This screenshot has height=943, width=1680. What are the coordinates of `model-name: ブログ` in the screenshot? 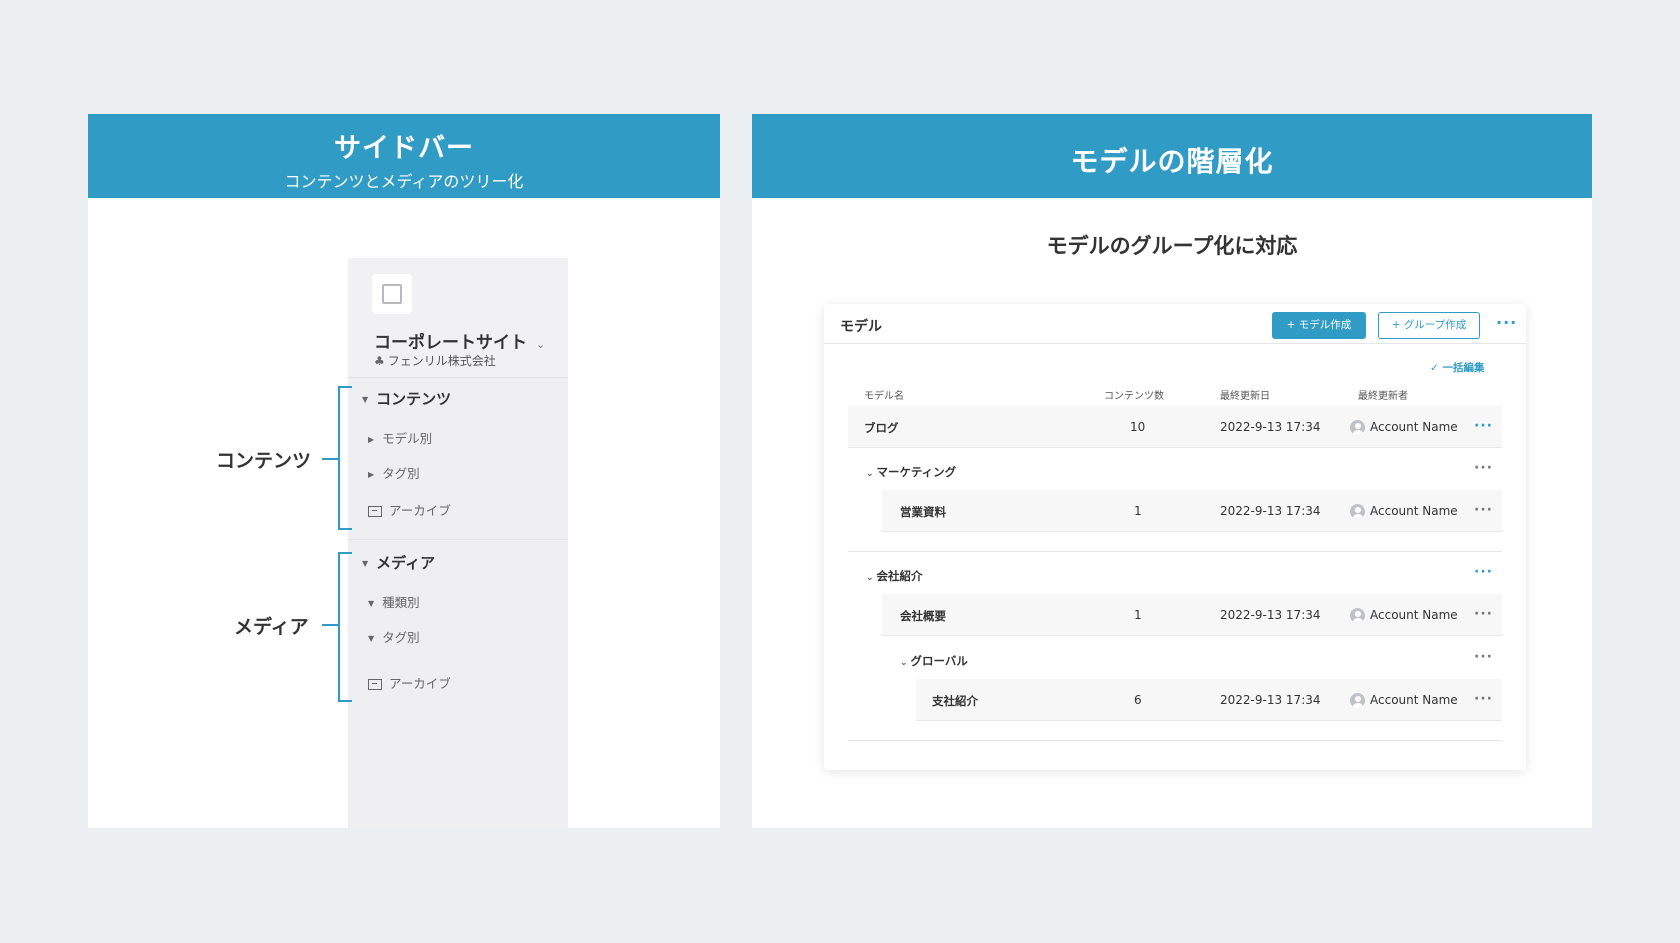 It's located at (881, 428).